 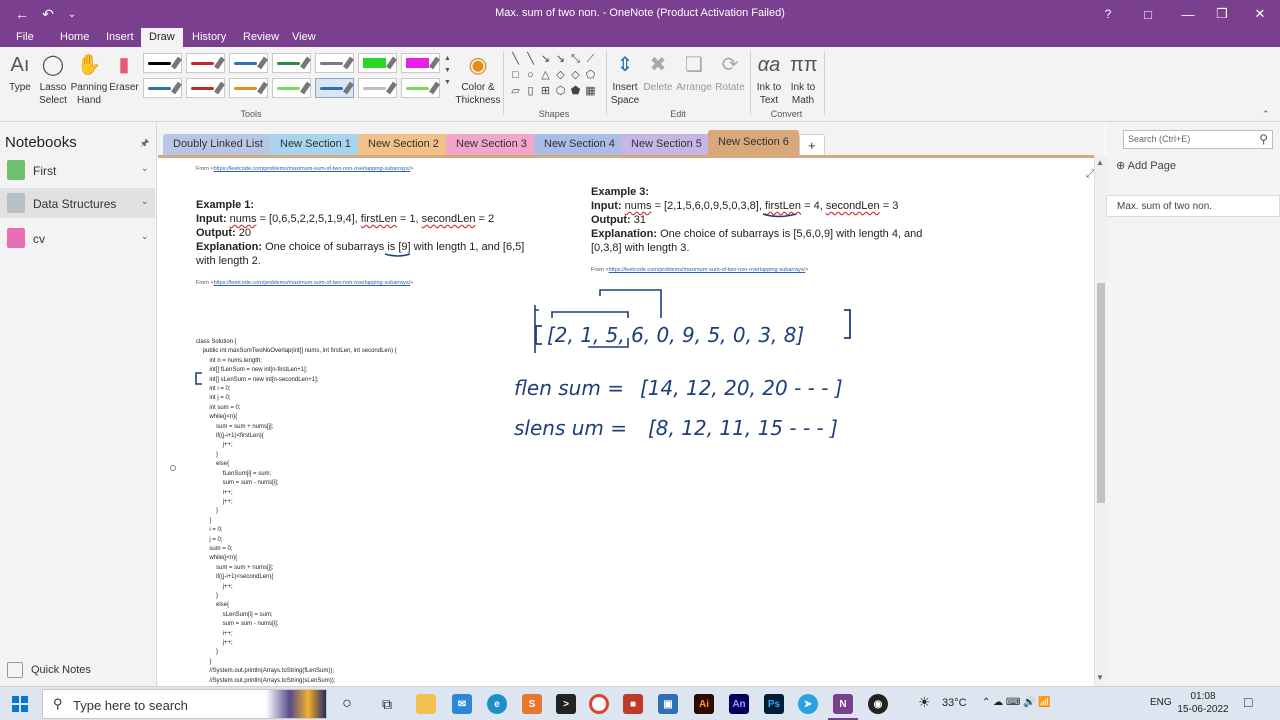 What do you see at coordinates (1260, 14) in the screenshot?
I see `close-button: ✕` at bounding box center [1260, 14].